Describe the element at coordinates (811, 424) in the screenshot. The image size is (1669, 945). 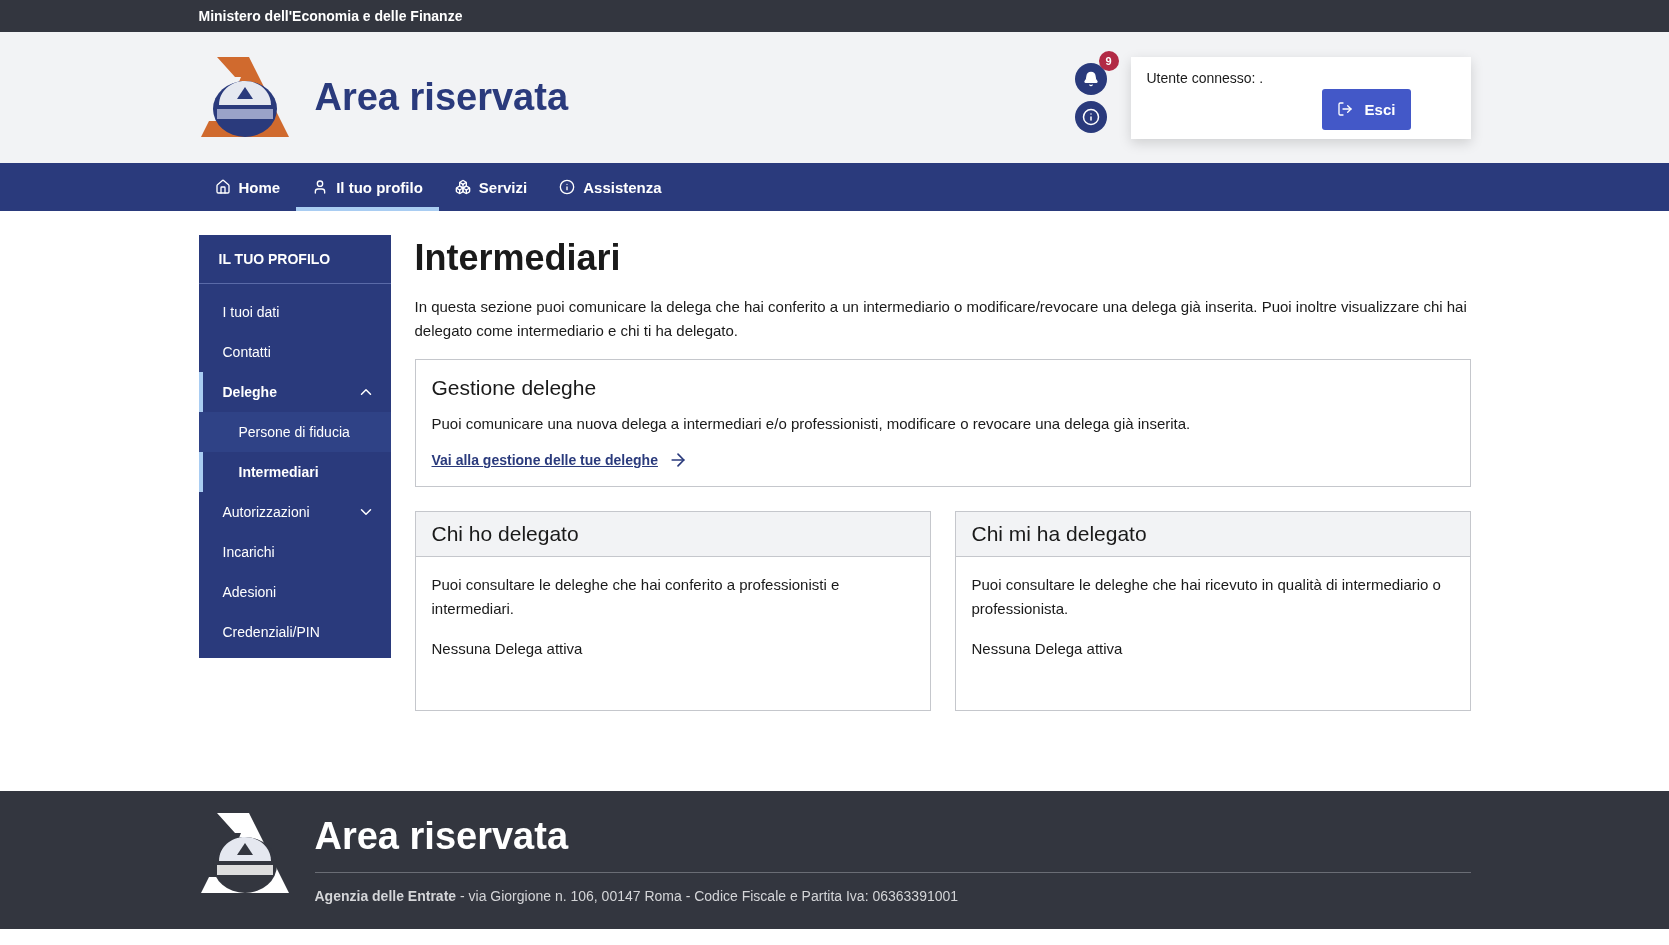
I see `card-text: Puoi comunicare una nuova delega a intermediari e/o professionisti, modificare o revocare una delega già inserita.` at that location.